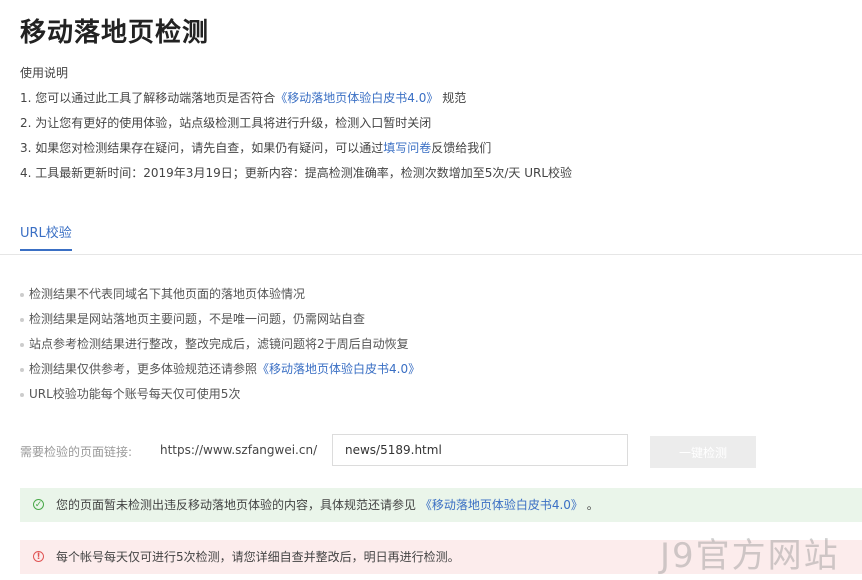  Describe the element at coordinates (115, 33) in the screenshot. I see `page-title: 移动落地页检测` at that location.